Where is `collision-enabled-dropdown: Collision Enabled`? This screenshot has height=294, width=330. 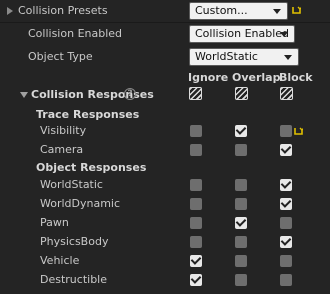
collision-enabled-dropdown: Collision Enabled is located at coordinates (242, 34).